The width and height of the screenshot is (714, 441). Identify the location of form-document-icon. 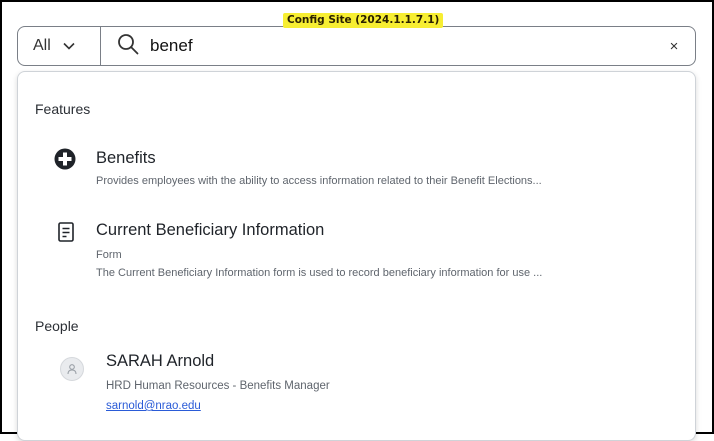
(66, 234).